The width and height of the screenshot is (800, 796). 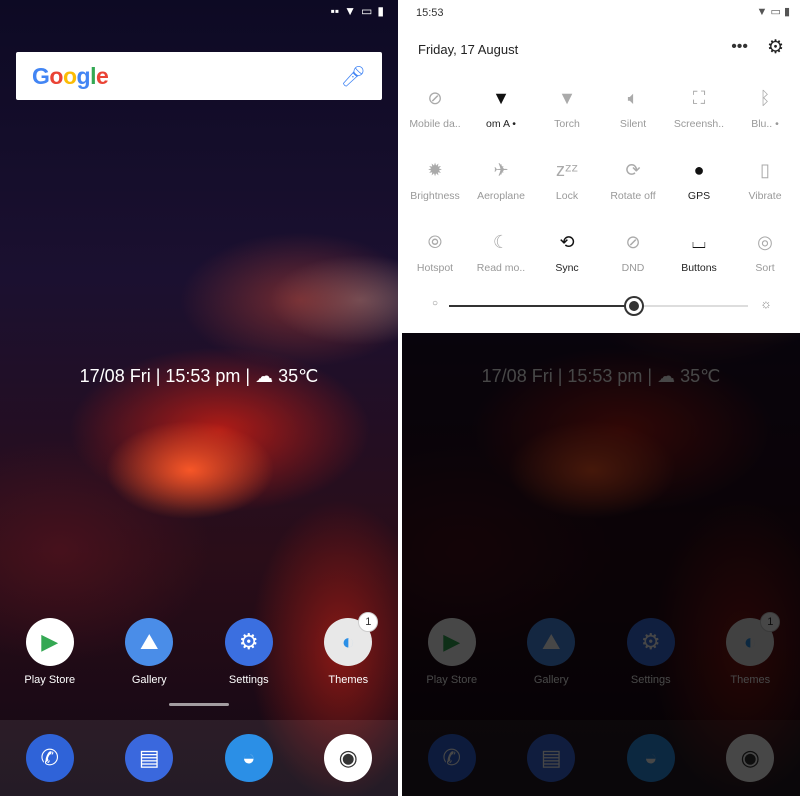 What do you see at coordinates (353, 76) in the screenshot?
I see `mic-icon: 🎤︎` at bounding box center [353, 76].